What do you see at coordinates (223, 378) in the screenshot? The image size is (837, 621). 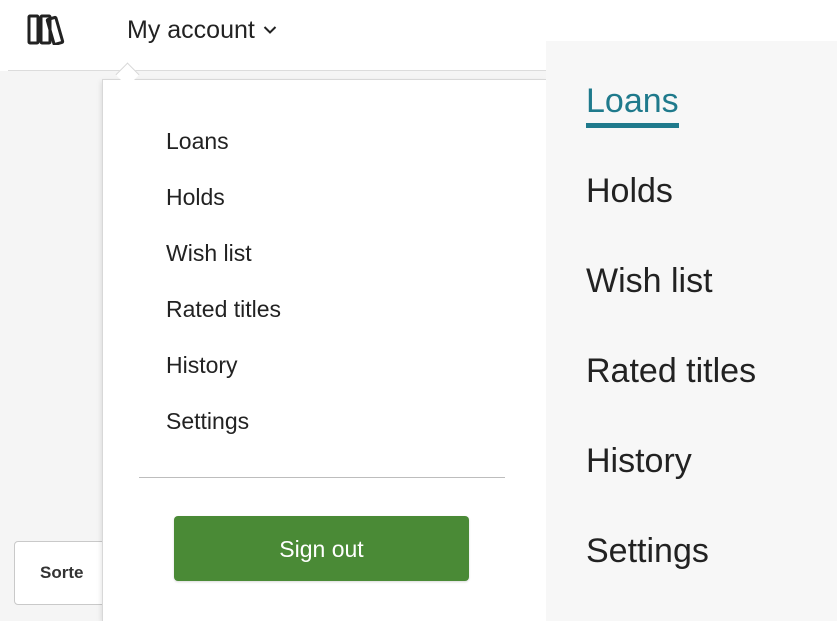 I see `dropdown-item-history: History` at bounding box center [223, 378].